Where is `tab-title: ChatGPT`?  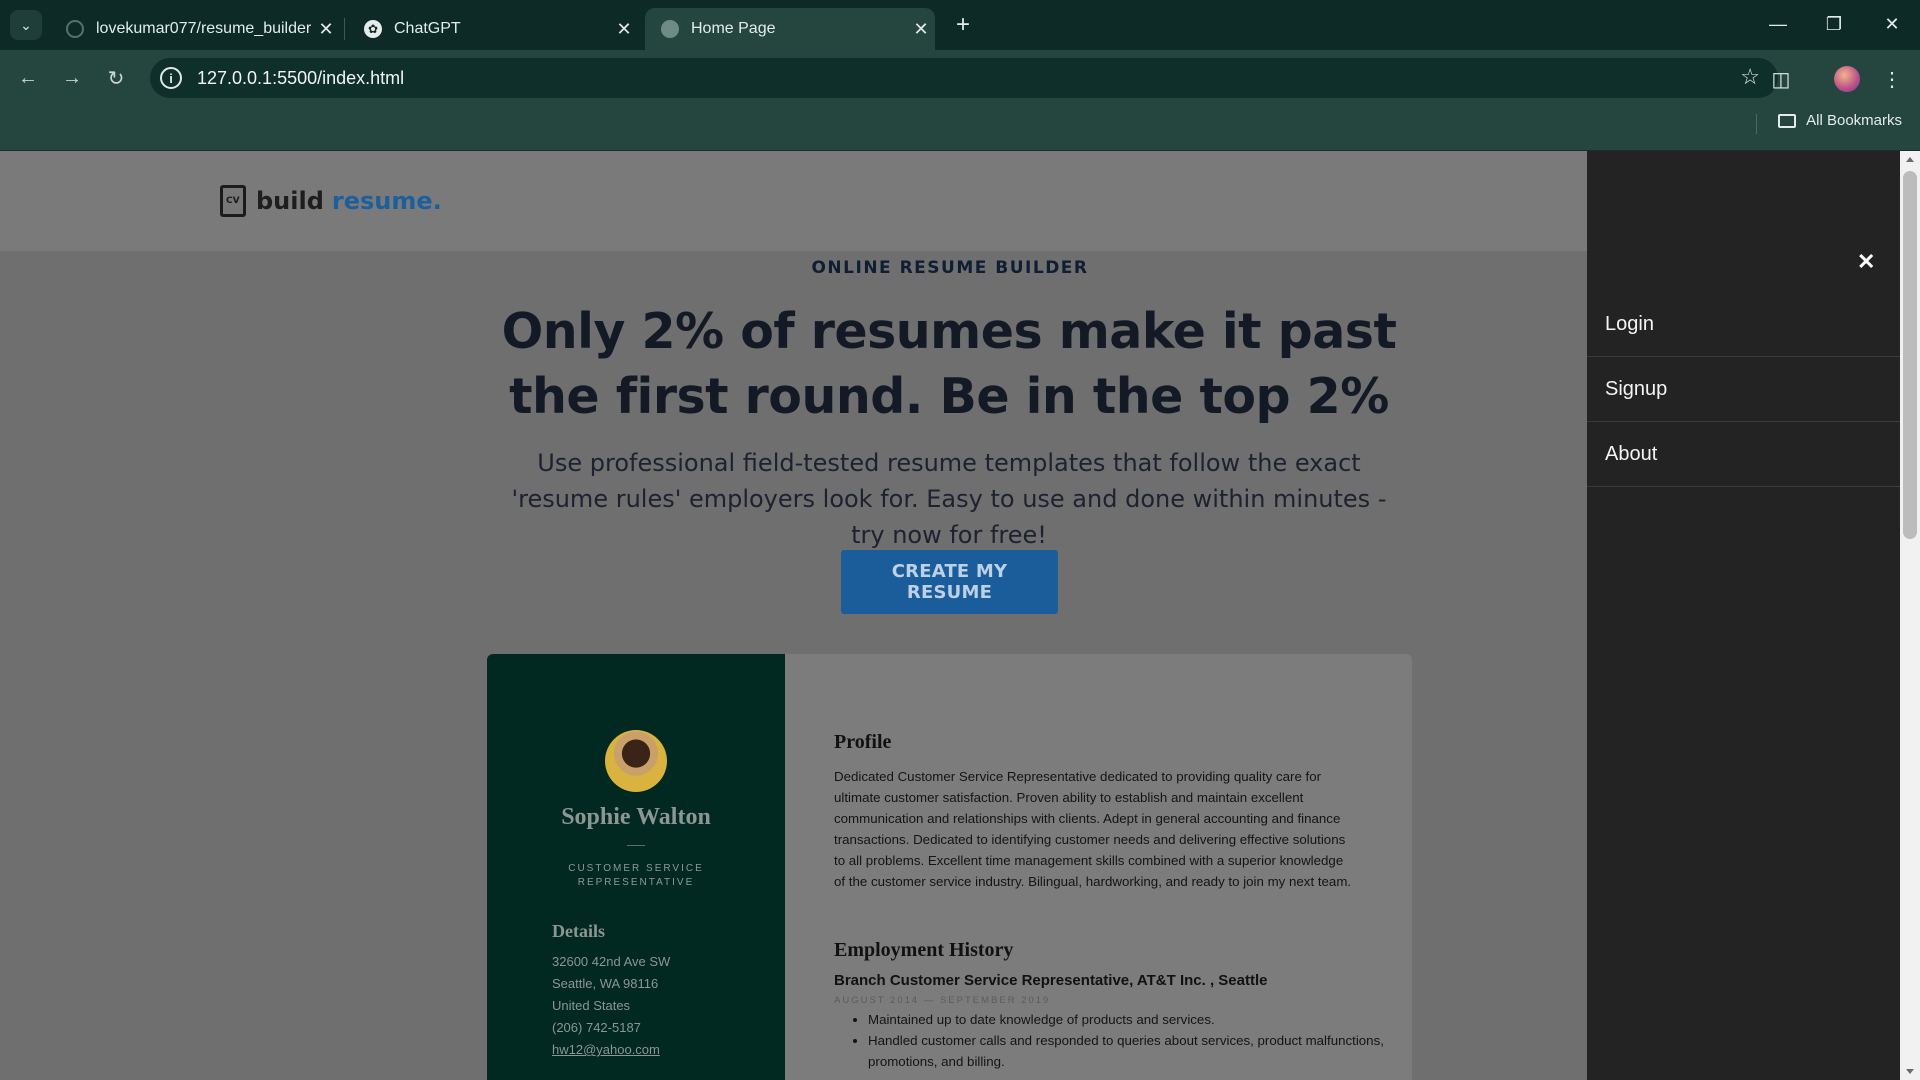 tab-title: ChatGPT is located at coordinates (427, 28).